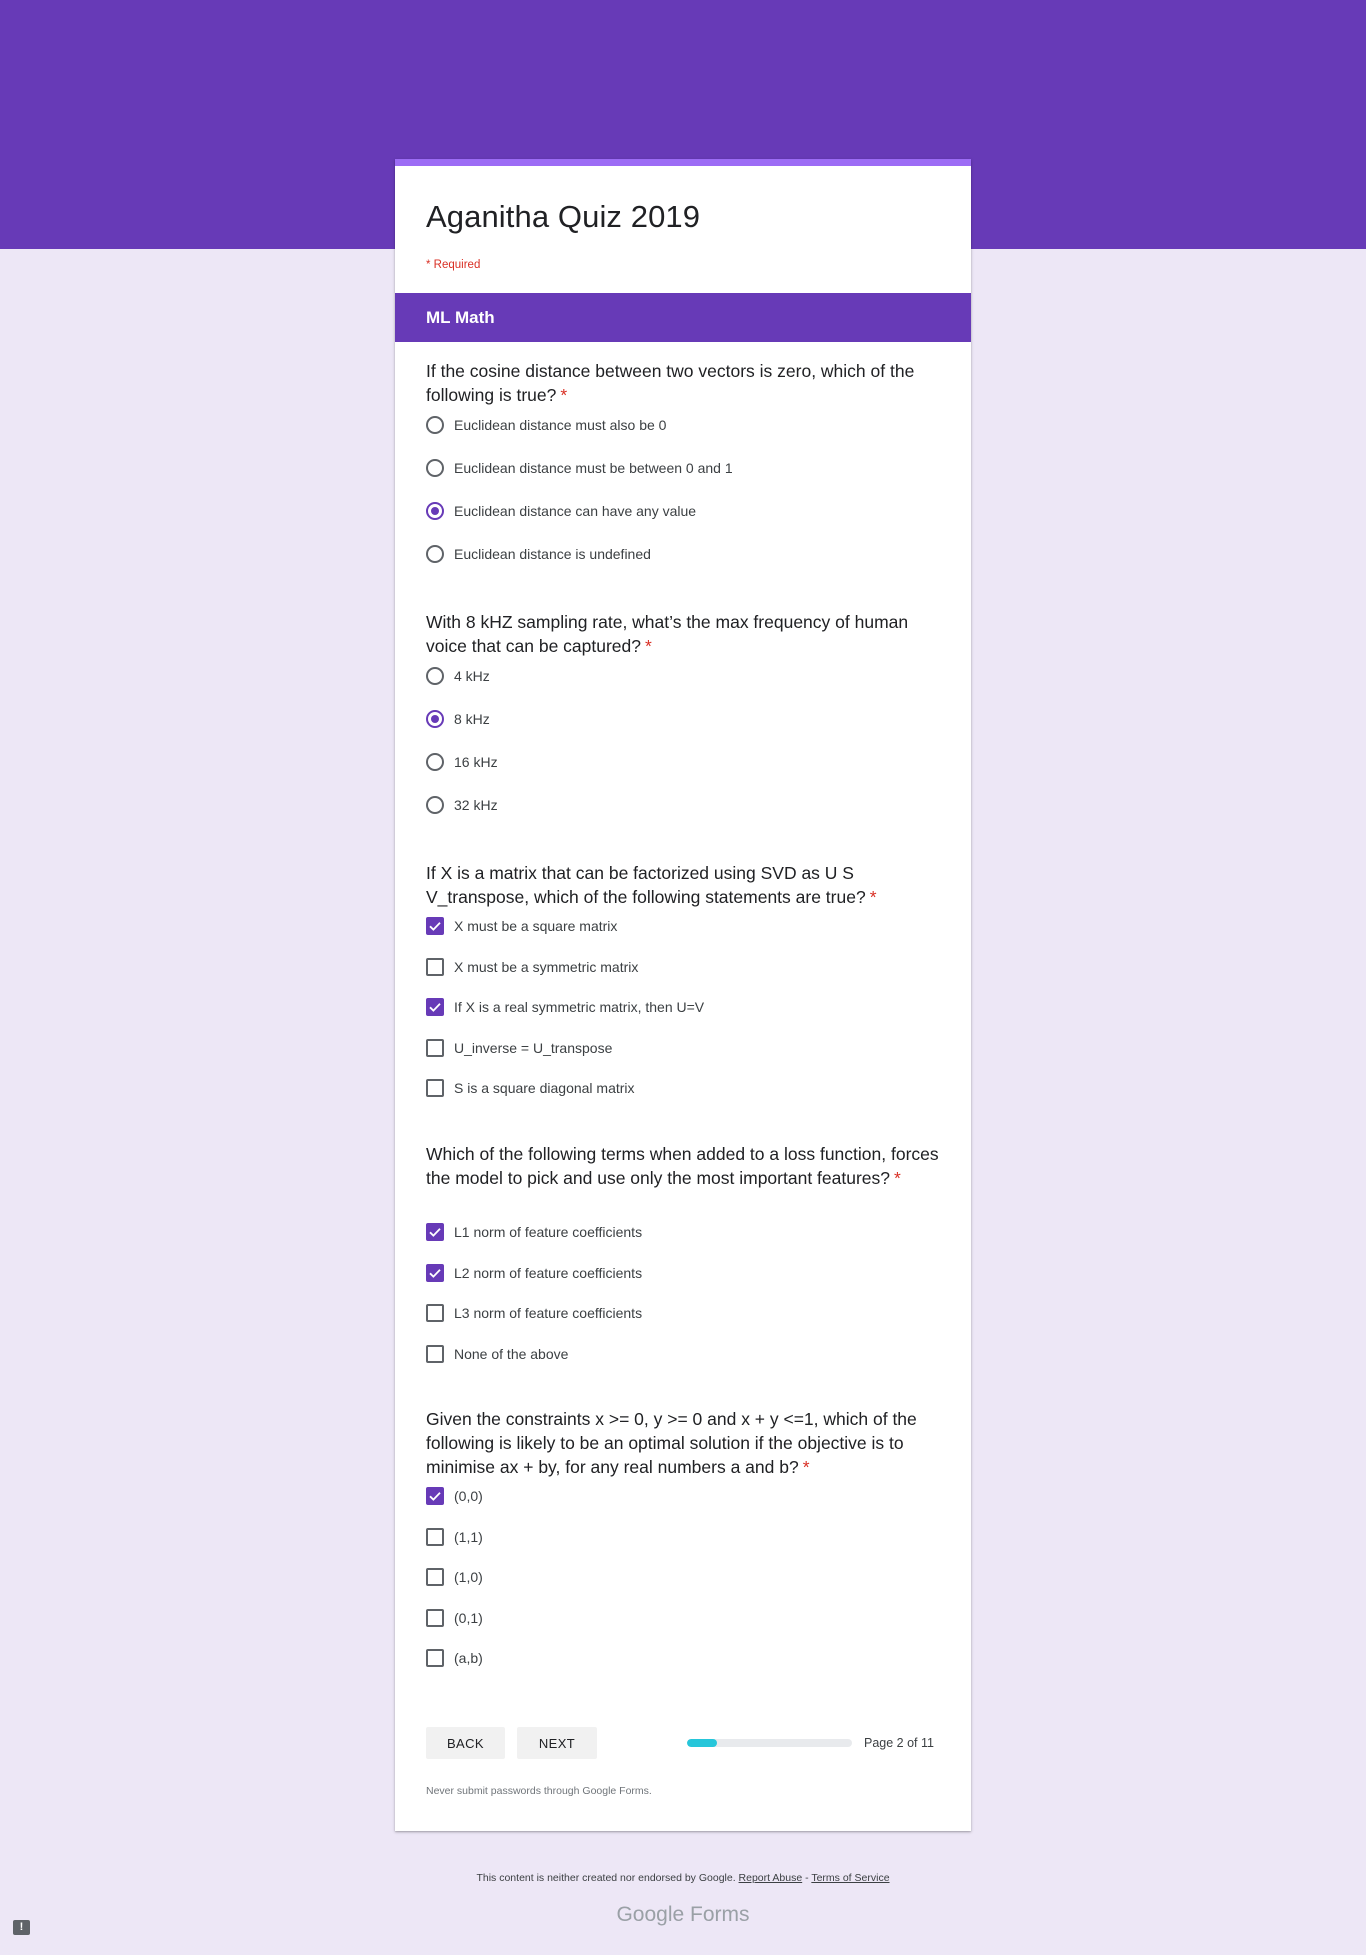 The image size is (1366, 1955). Describe the element at coordinates (686, 1743) in the screenshot. I see `navigation-row: BACK NEXT Page 2 of 11` at that location.